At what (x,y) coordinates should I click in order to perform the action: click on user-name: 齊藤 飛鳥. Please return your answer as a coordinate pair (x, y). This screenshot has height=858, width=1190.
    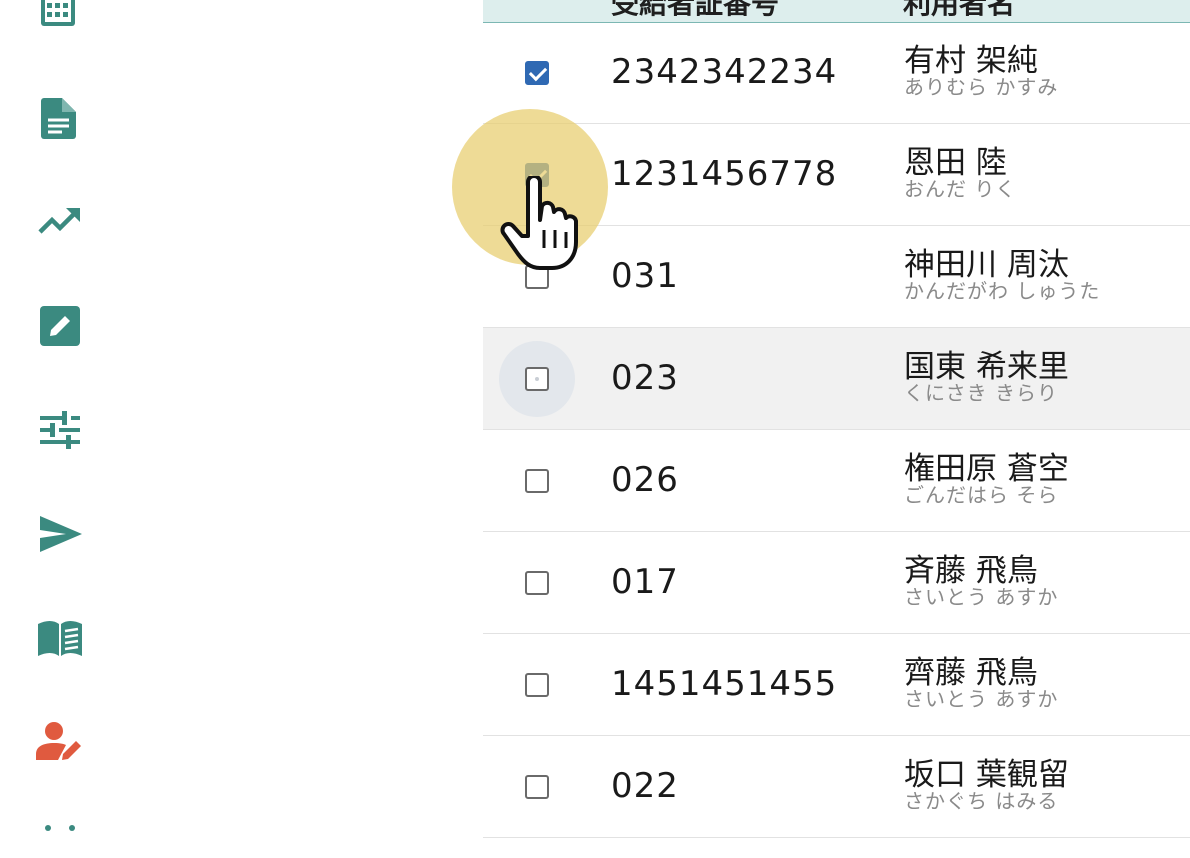
    Looking at the image, I should click on (971, 673).